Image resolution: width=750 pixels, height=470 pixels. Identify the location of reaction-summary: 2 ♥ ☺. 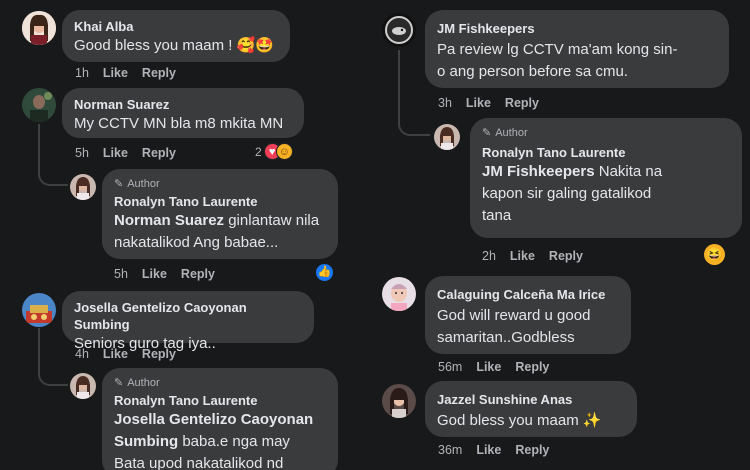
(274, 151).